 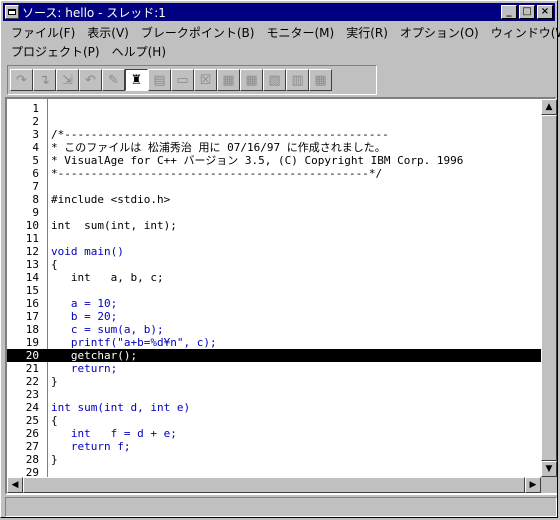 What do you see at coordinates (35, 108) in the screenshot?
I see `line-number: 1` at bounding box center [35, 108].